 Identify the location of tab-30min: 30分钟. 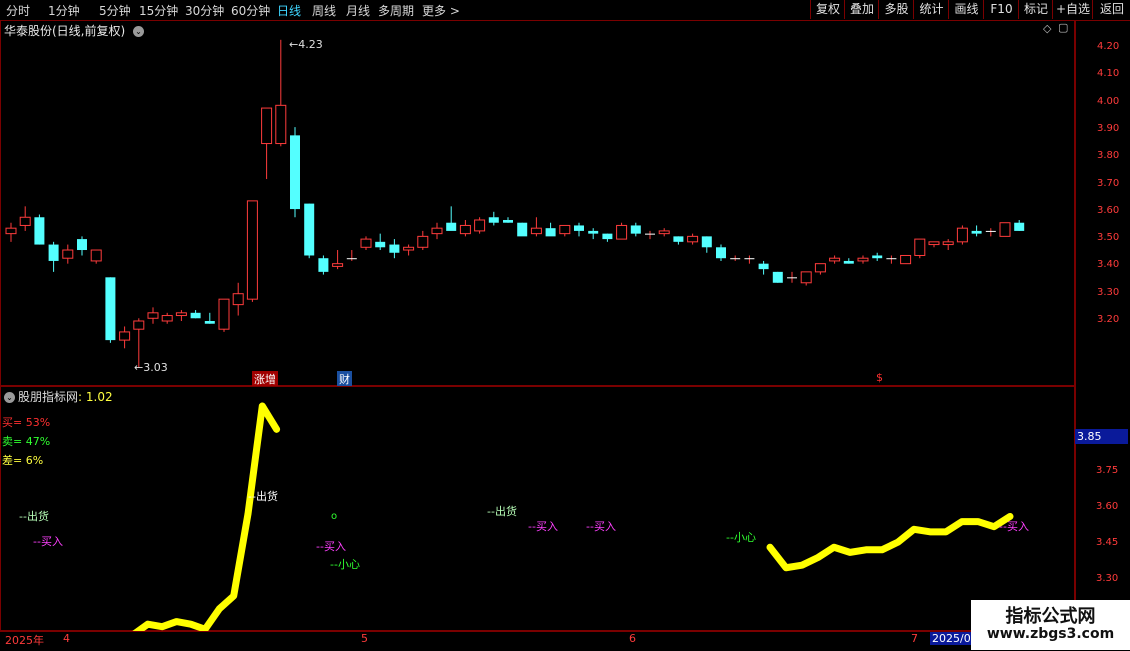
(204, 10).